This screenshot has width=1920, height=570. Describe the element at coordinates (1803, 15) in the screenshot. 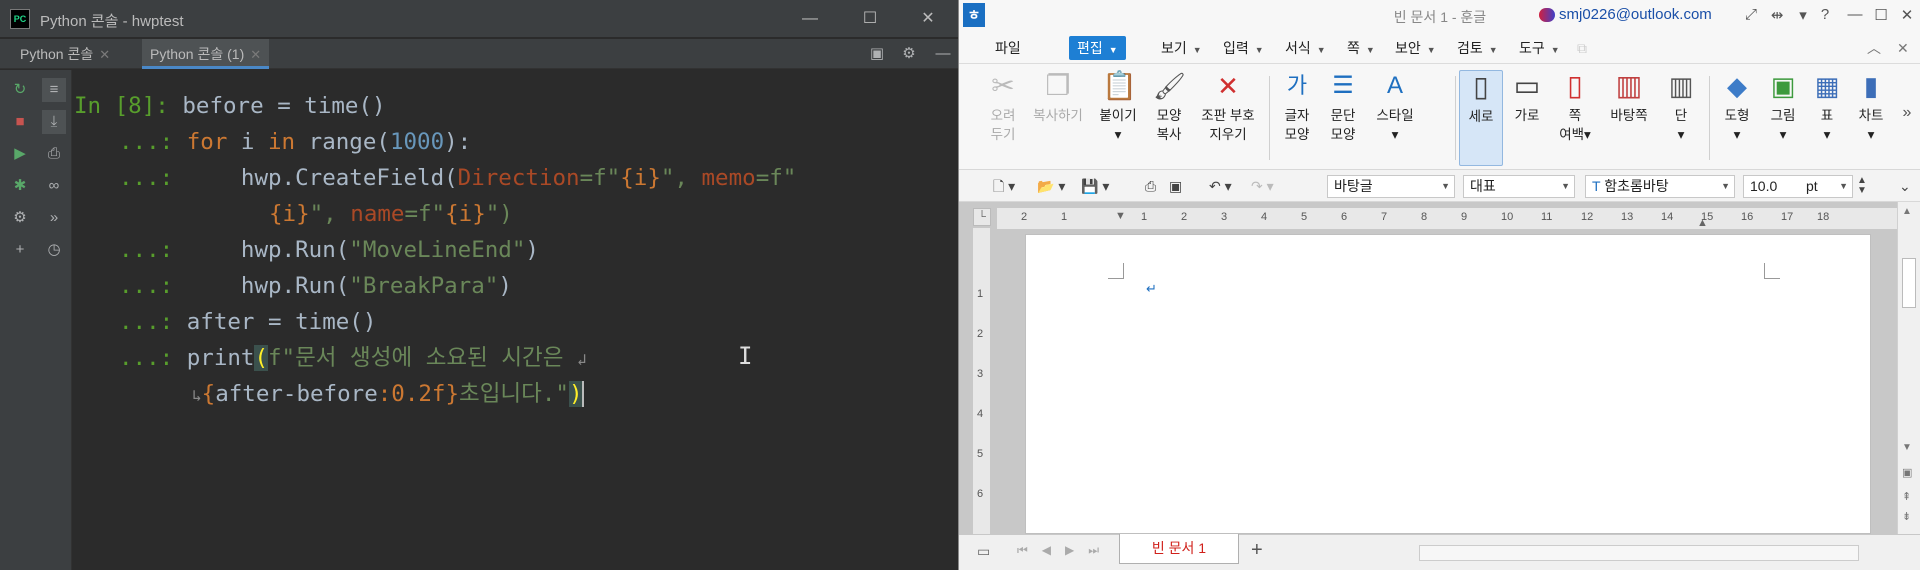

I see `dropdown-icon: ▾` at that location.